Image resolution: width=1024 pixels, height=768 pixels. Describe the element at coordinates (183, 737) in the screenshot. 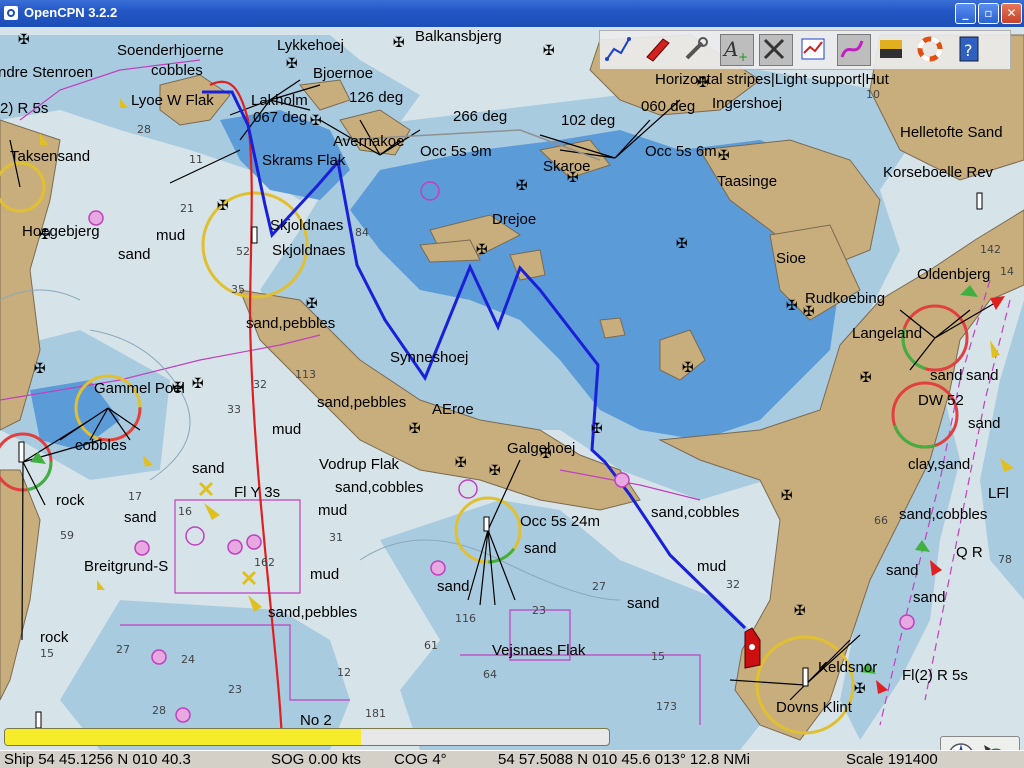

I see `progress-bar-fill` at that location.